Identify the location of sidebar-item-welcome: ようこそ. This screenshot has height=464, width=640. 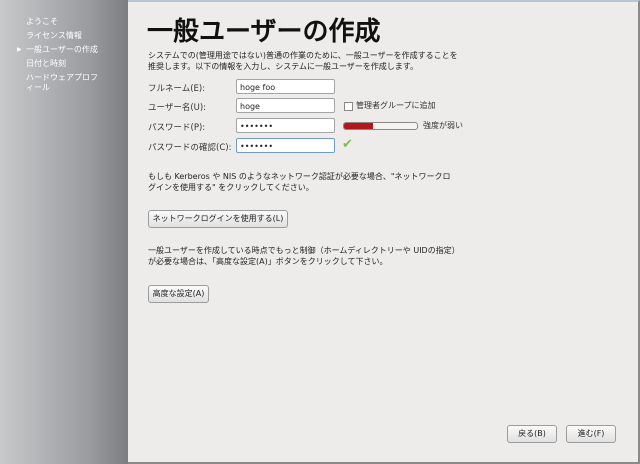
(42, 21).